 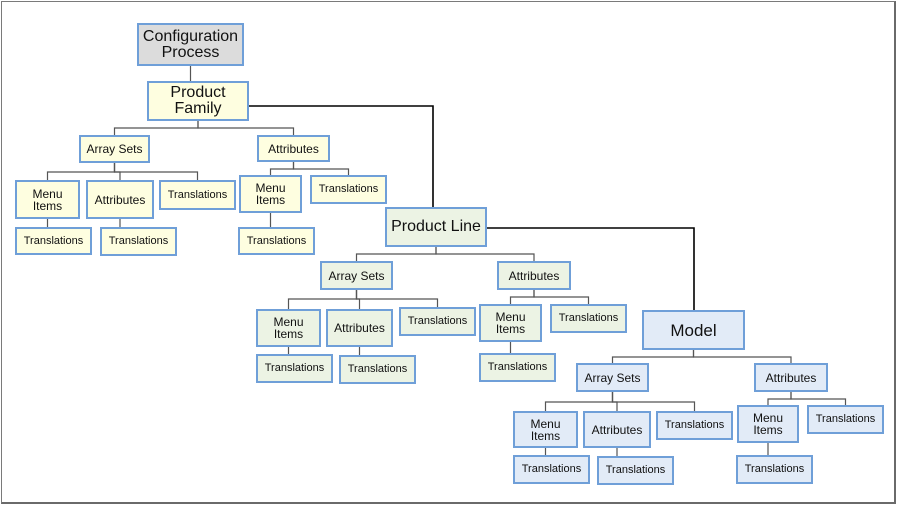 I want to click on node-pf-as-attr-tr: Translations, so click(x=138, y=241).